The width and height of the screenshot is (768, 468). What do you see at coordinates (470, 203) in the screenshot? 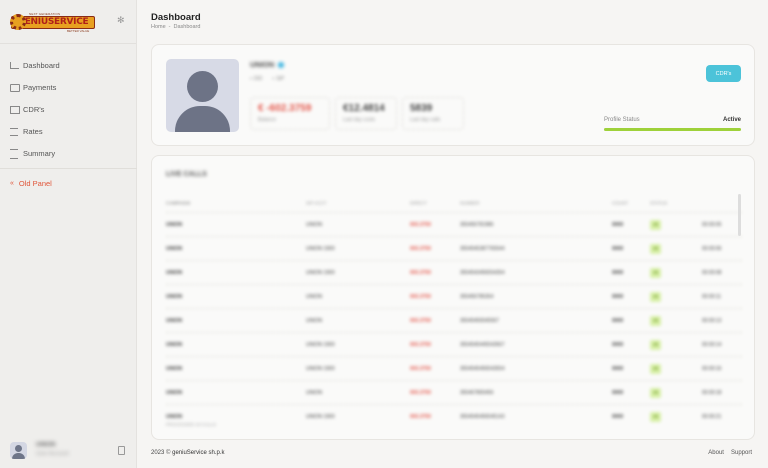
I see `col-header: NUMBER` at bounding box center [470, 203].